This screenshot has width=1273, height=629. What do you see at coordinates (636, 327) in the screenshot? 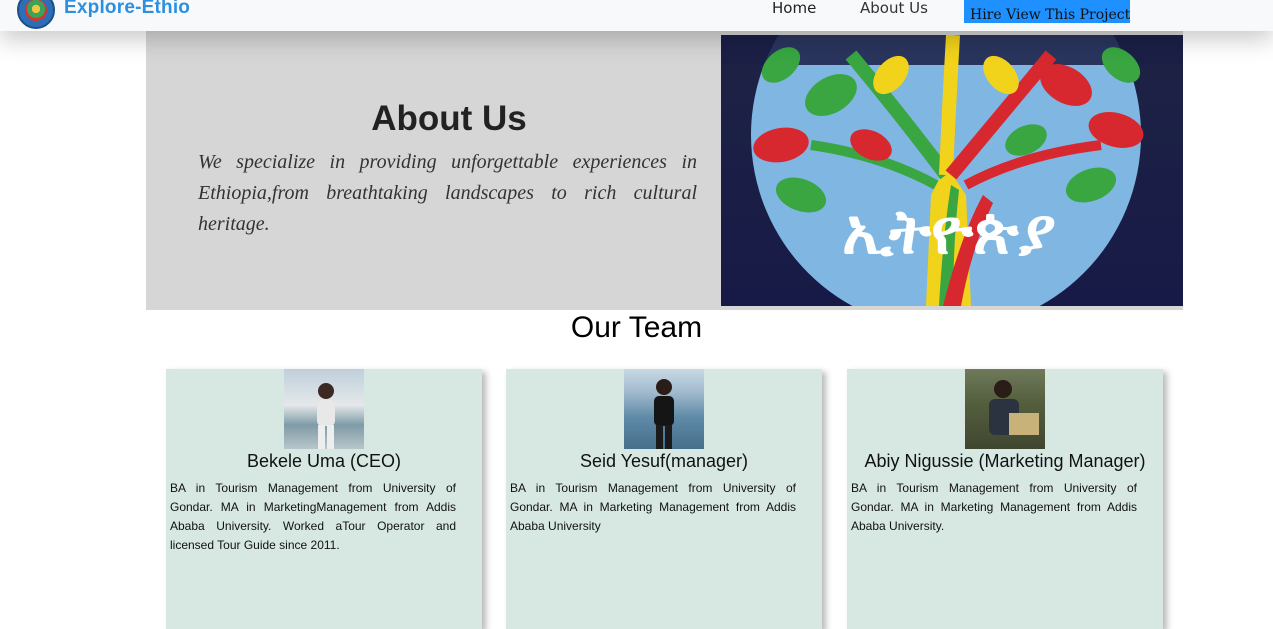
I see `team-title: Our Team` at bounding box center [636, 327].